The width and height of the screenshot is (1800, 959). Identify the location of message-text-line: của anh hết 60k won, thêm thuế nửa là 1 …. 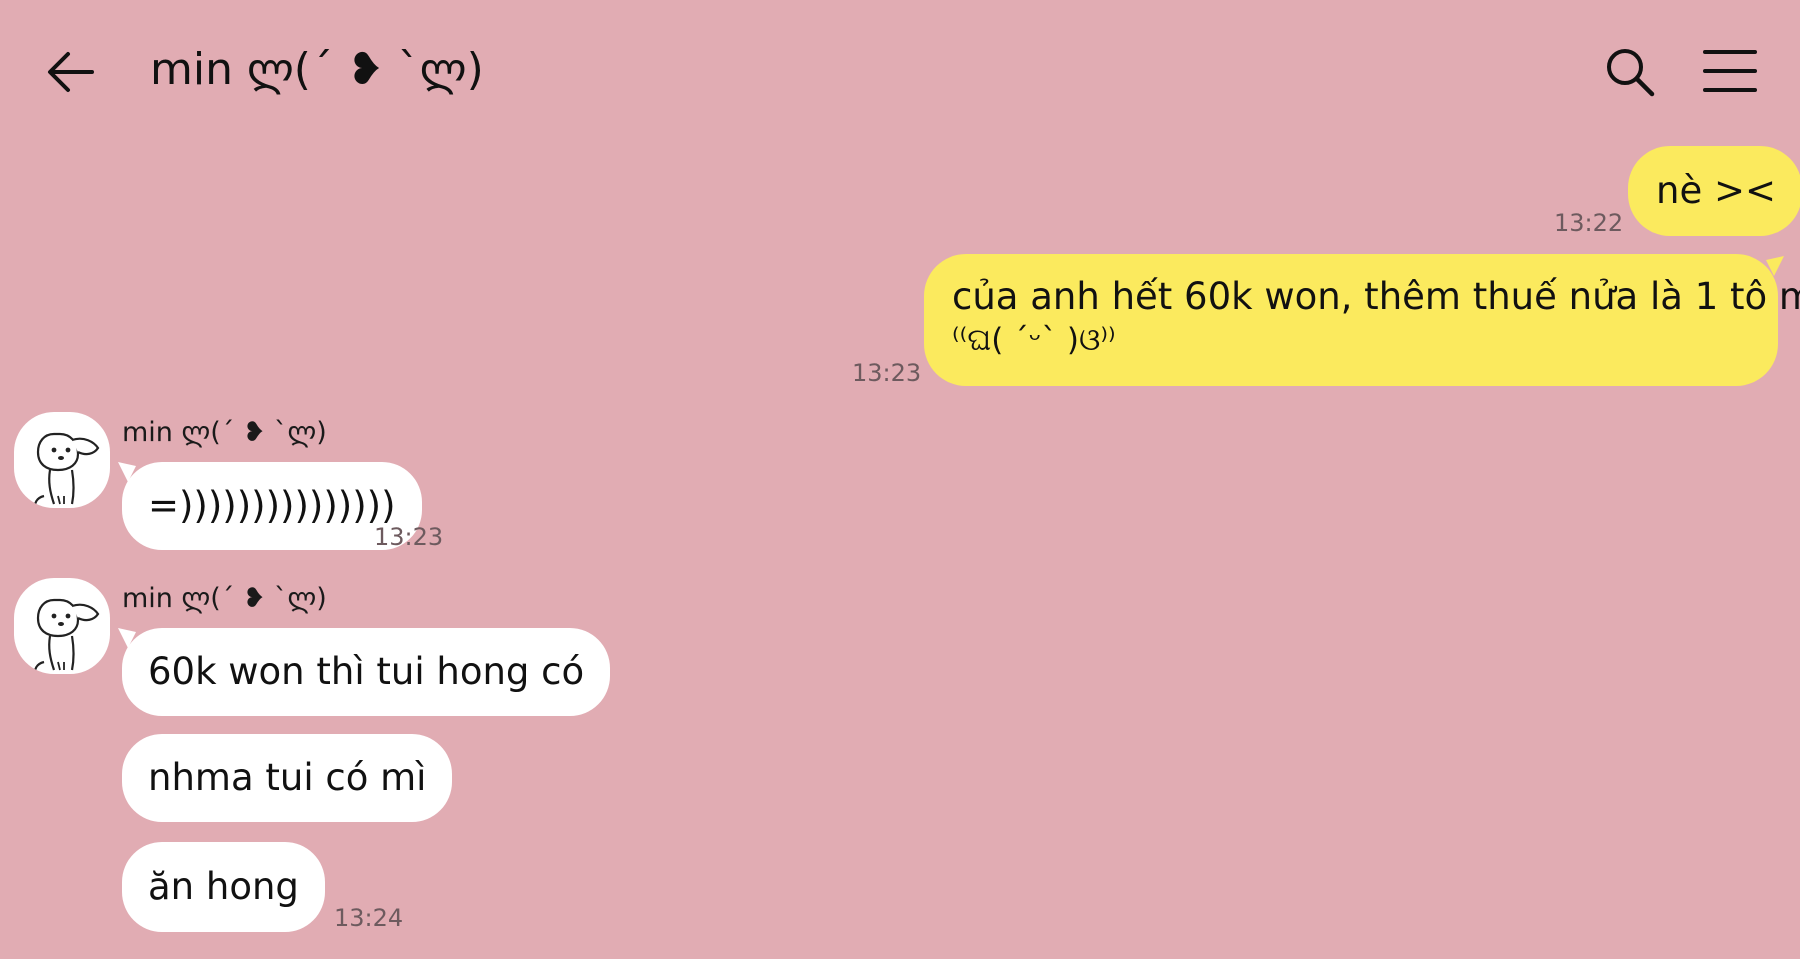
(1376, 296).